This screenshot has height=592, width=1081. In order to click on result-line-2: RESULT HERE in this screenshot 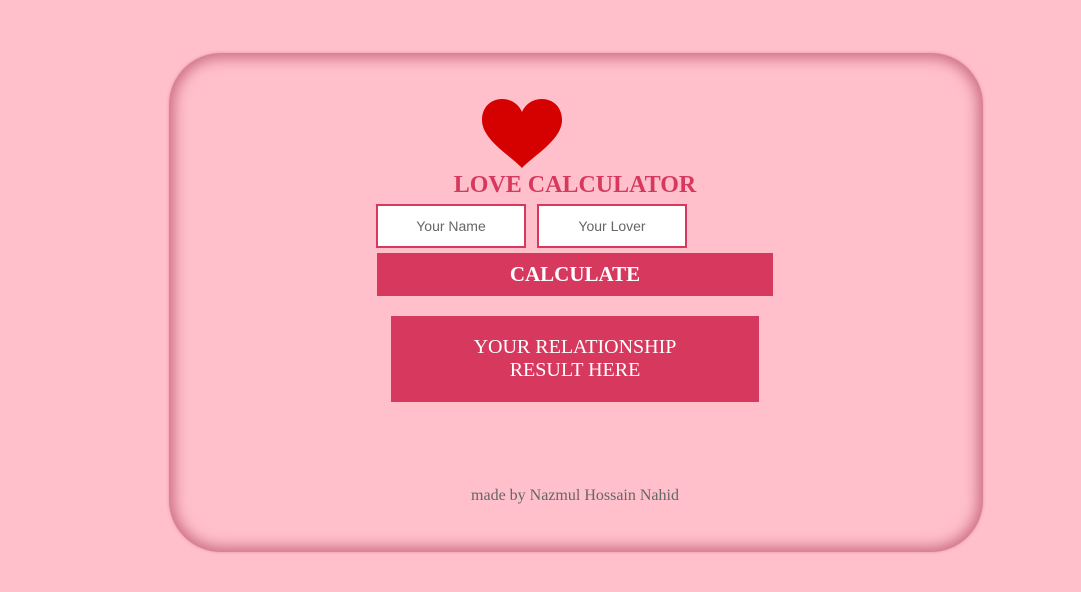, I will do `click(575, 370)`.